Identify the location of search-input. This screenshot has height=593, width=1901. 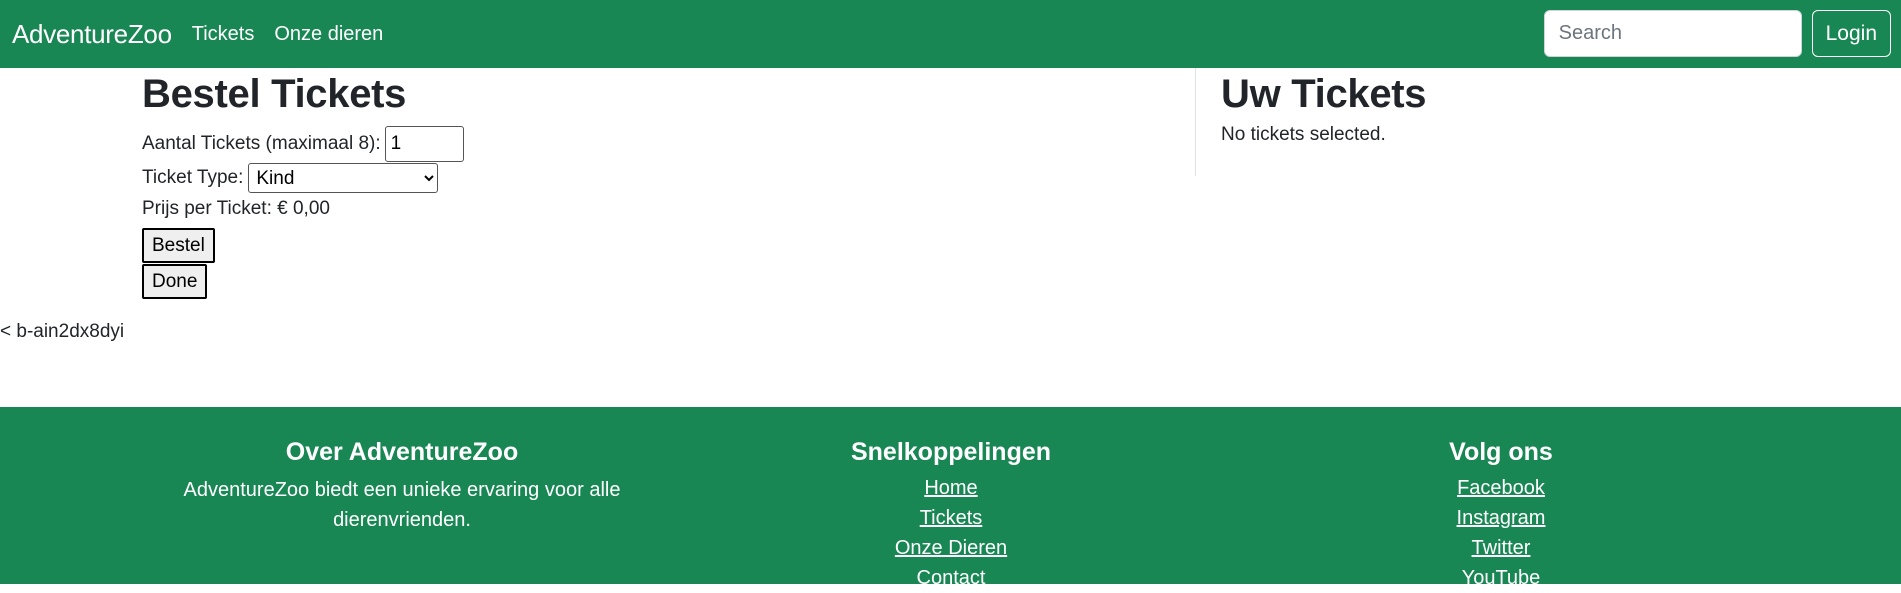
(1672, 33).